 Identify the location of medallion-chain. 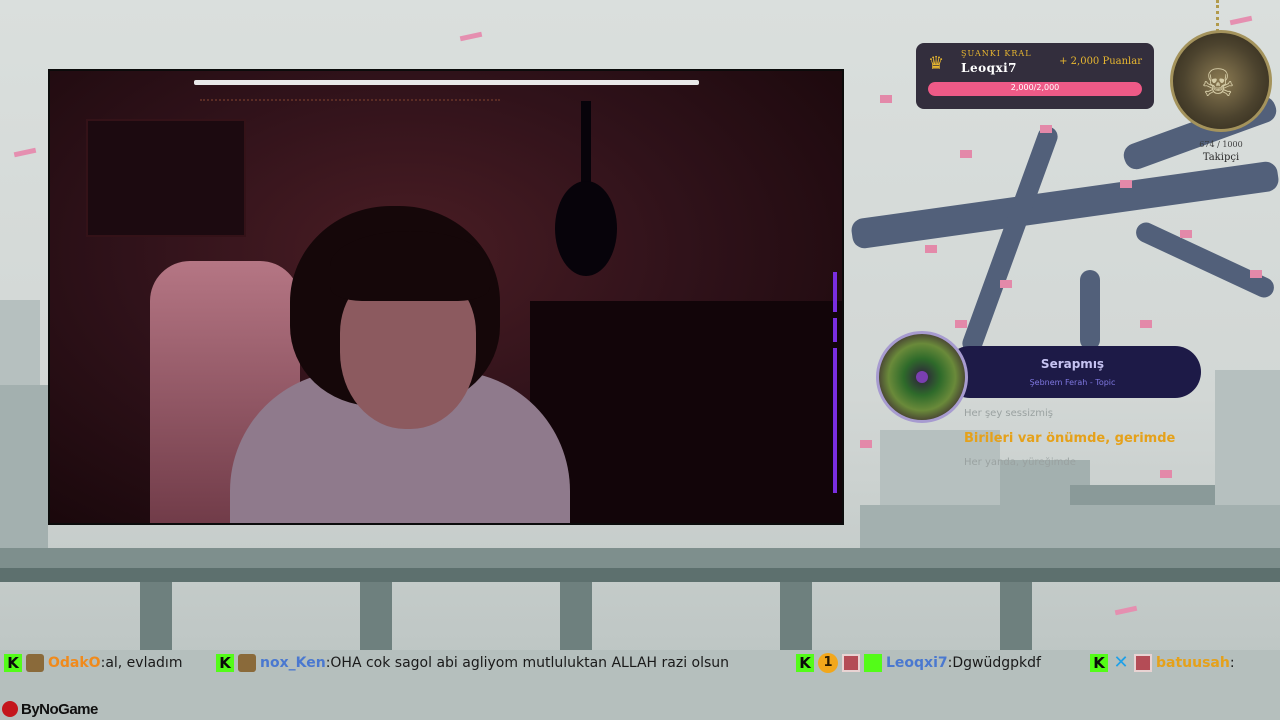
(1220, 16).